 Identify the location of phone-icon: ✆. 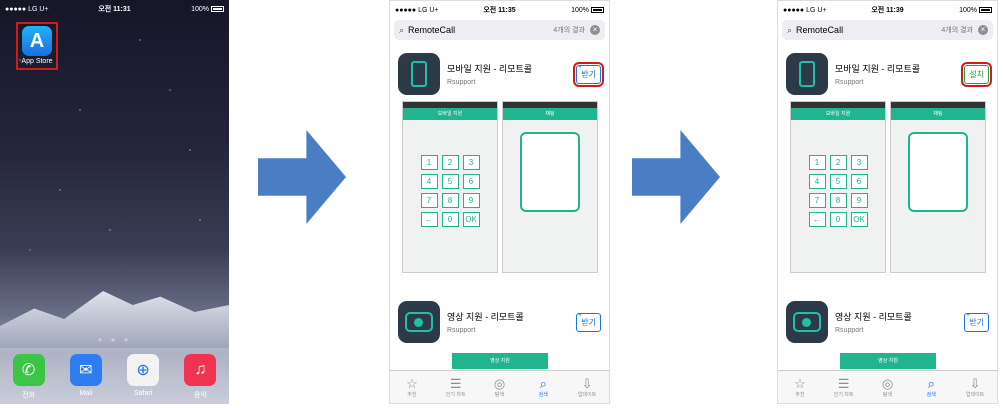
(28, 370).